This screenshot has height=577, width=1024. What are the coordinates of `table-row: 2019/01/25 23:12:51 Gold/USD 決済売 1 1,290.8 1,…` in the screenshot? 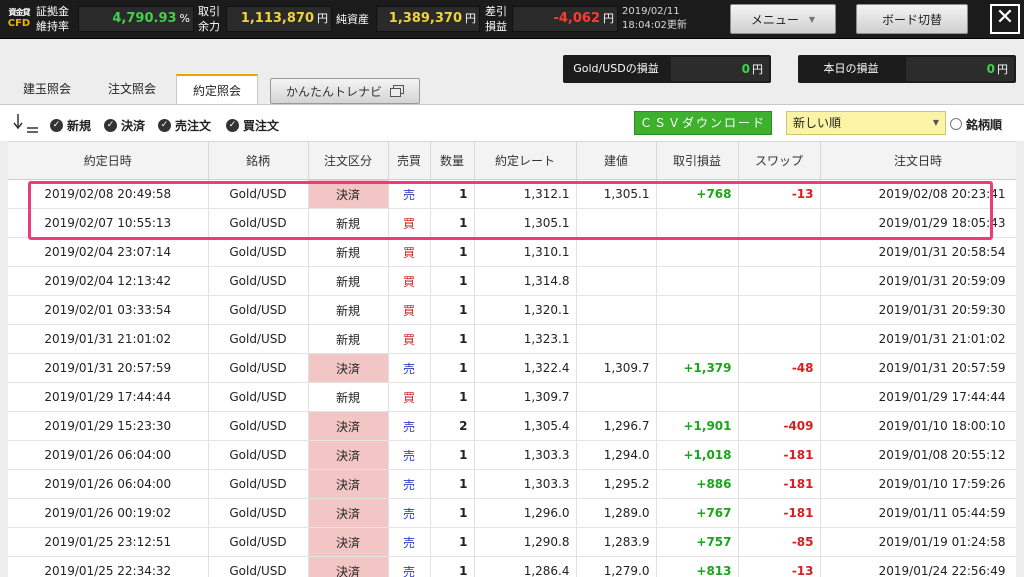 It's located at (512, 542).